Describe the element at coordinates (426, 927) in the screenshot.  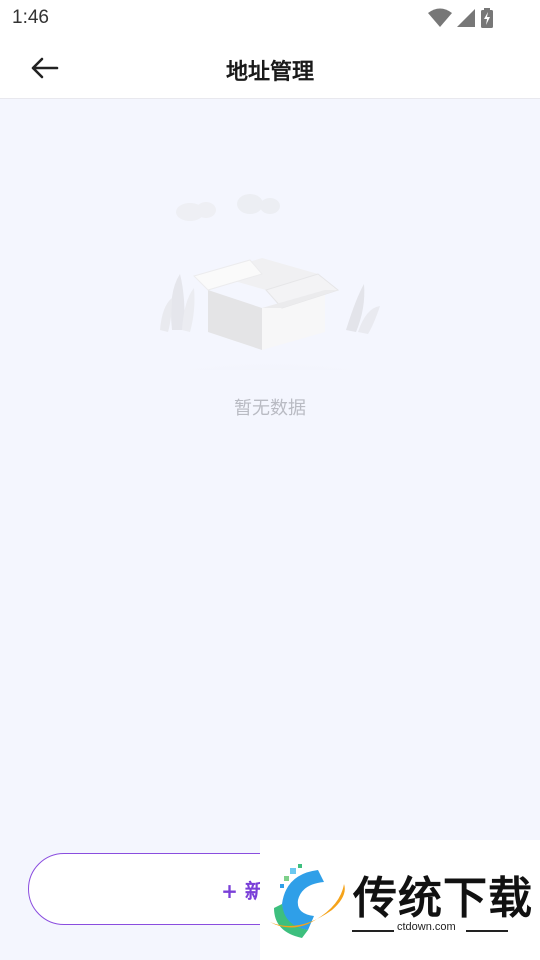
I see `watermark-url: ctdown.com` at that location.